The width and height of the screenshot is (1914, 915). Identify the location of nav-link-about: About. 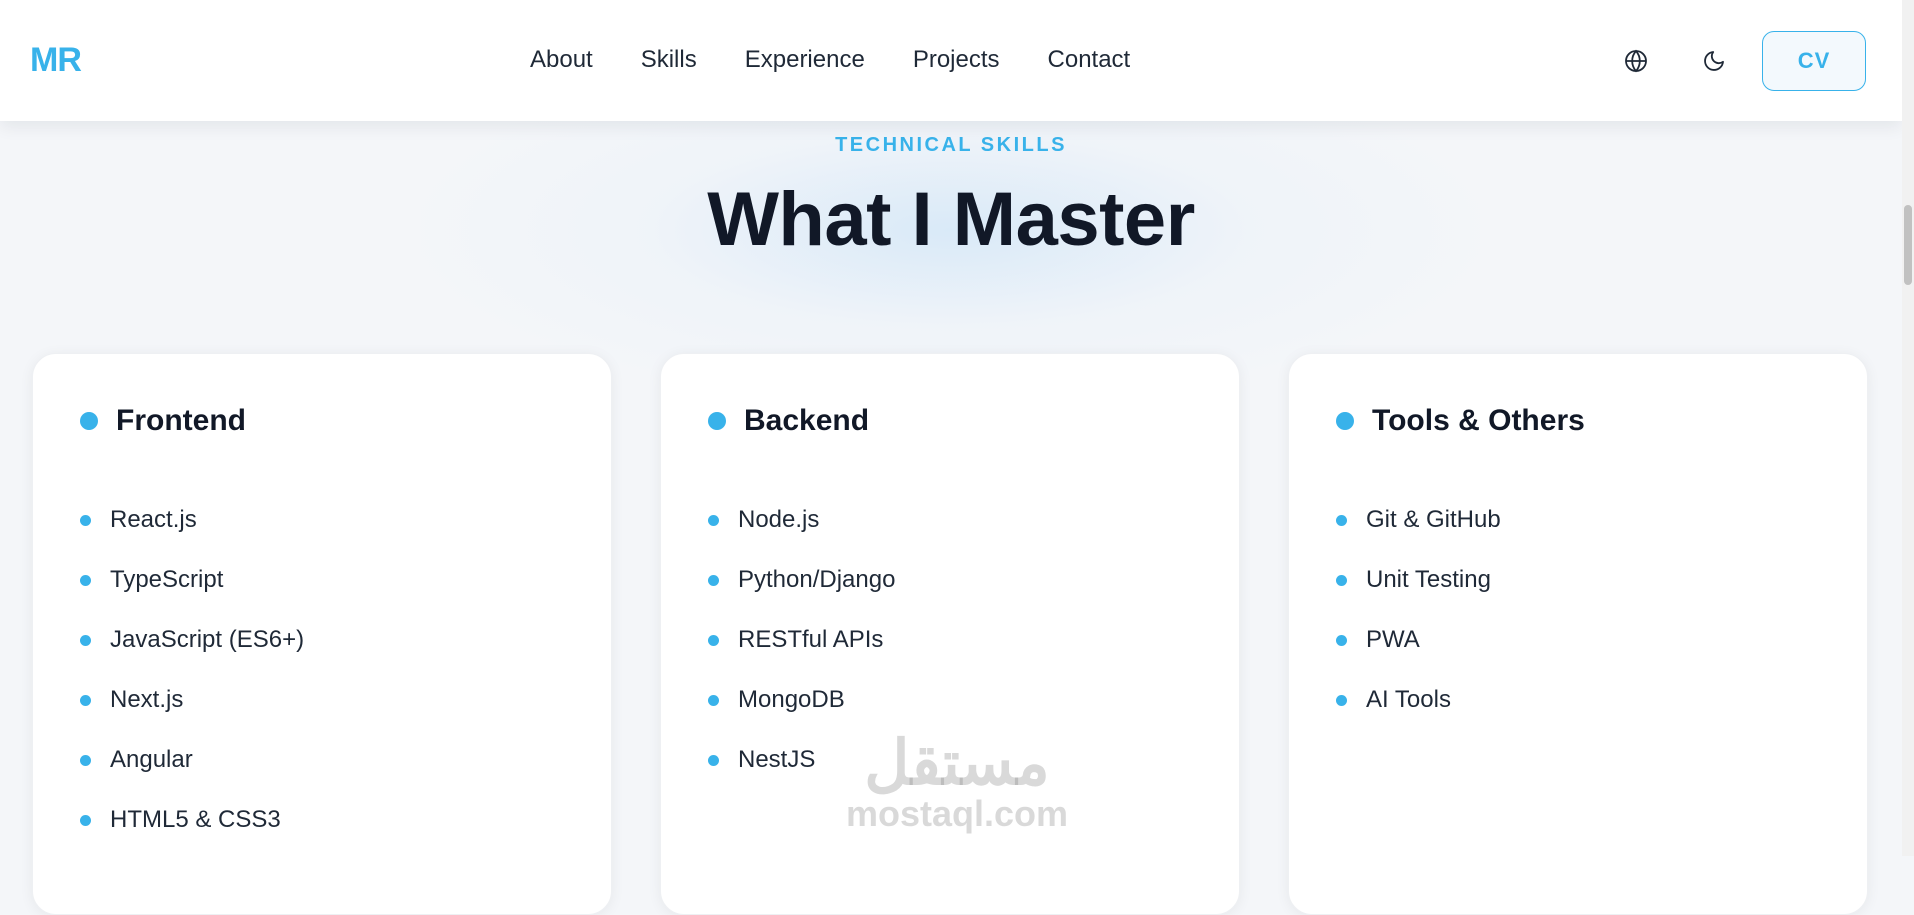
(561, 60).